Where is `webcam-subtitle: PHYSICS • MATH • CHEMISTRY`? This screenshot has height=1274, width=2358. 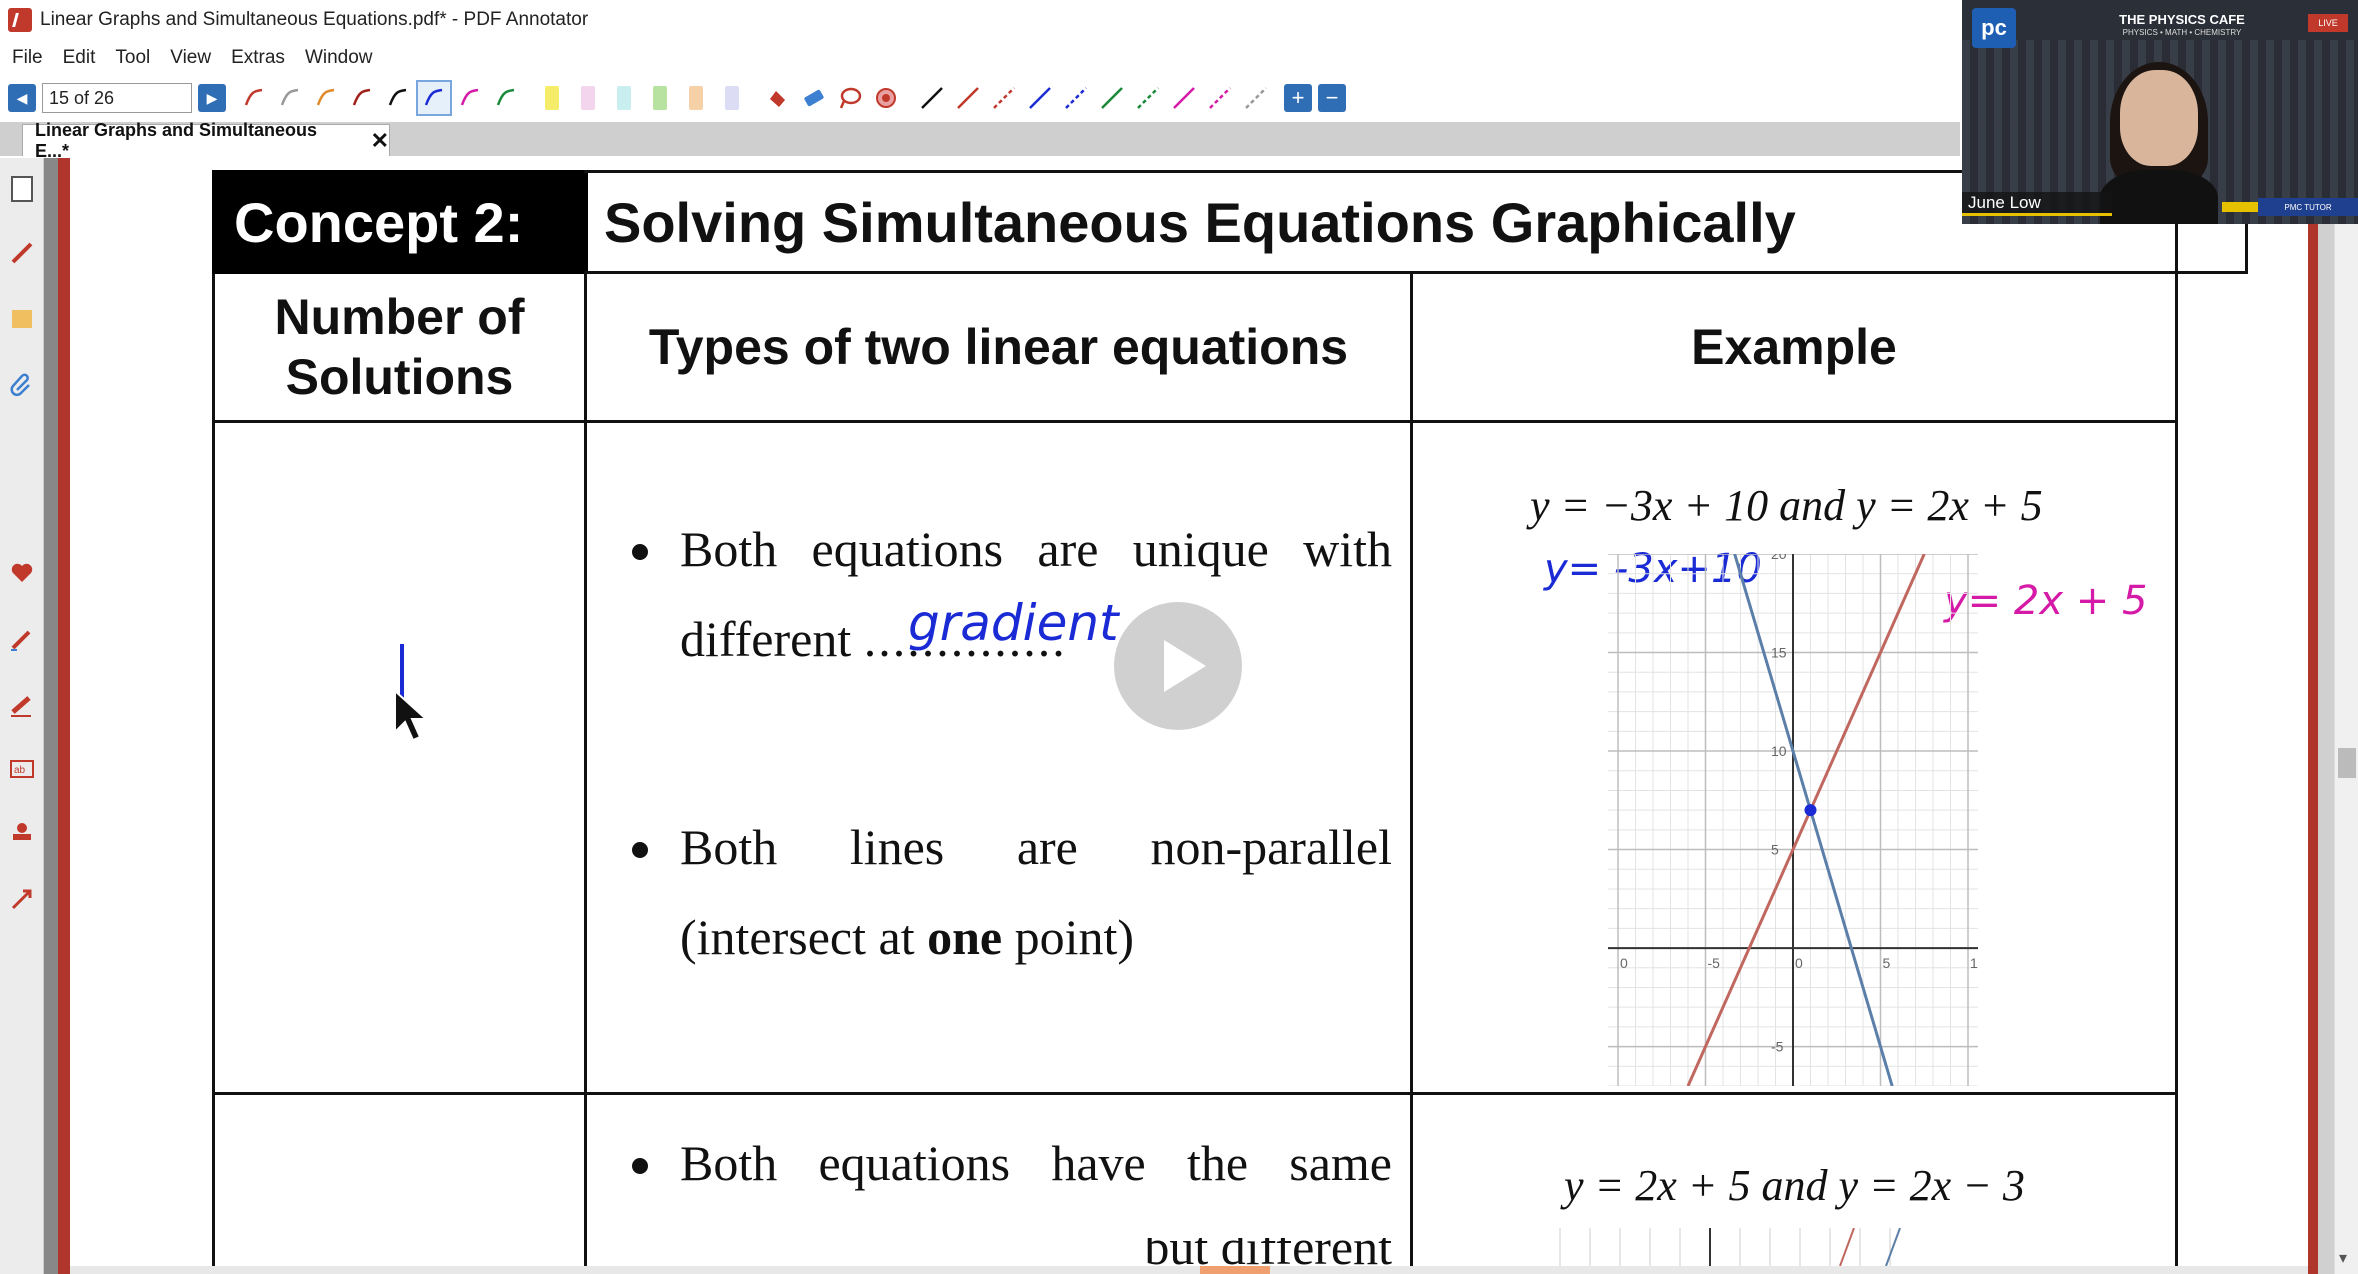
webcam-subtitle: PHYSICS • MATH • CHEMISTRY is located at coordinates (2182, 32).